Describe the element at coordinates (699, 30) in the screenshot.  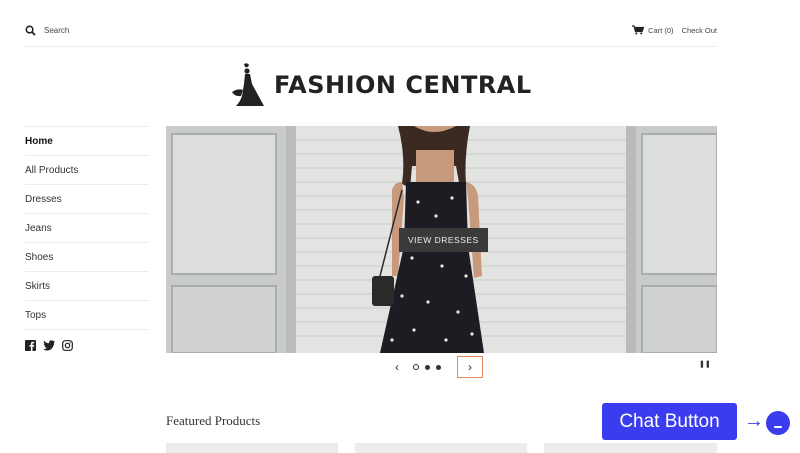
I see `checkout-link: Check Out` at that location.